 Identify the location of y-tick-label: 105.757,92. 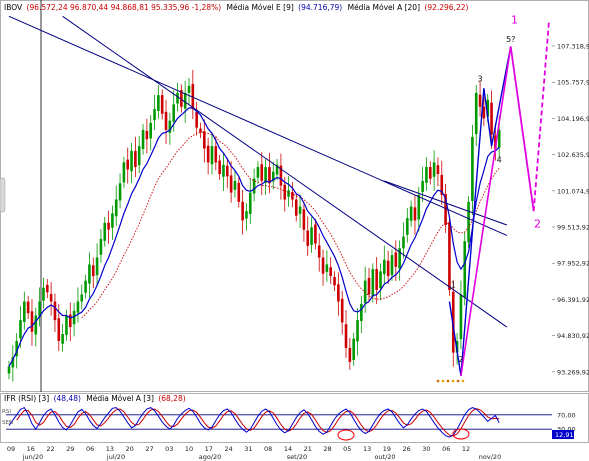
(573, 83).